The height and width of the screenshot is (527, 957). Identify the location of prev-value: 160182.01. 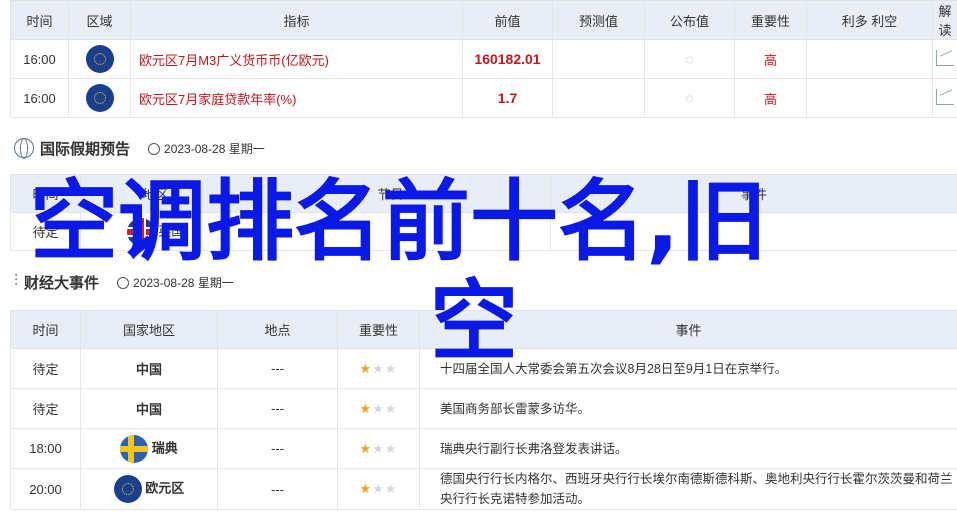
(507, 59).